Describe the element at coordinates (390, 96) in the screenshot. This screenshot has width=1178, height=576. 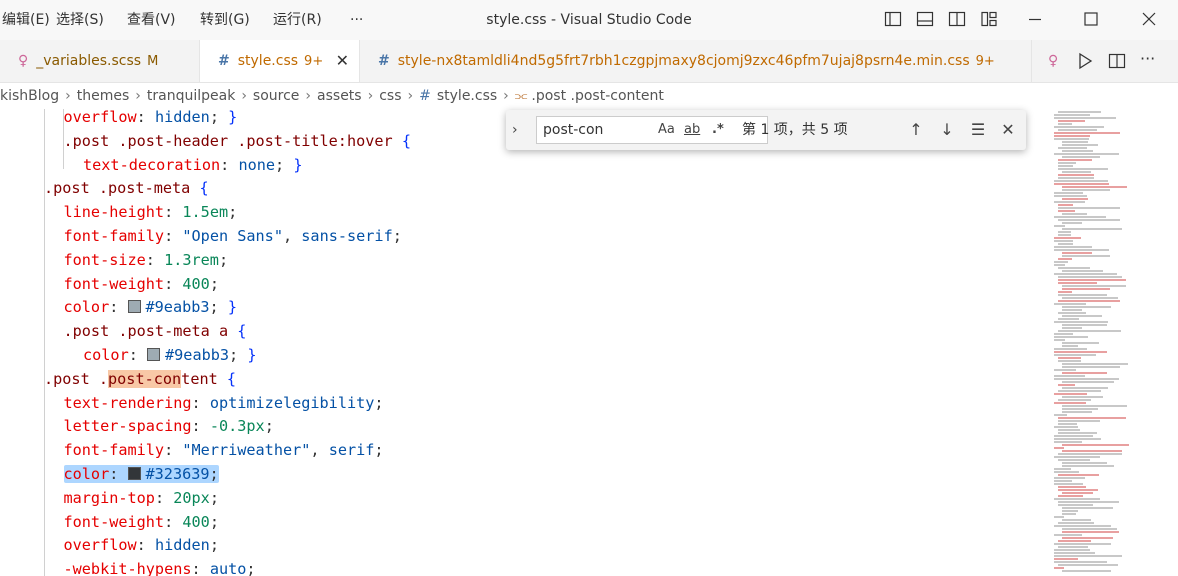
I see `breadcrumb-item: css` at that location.